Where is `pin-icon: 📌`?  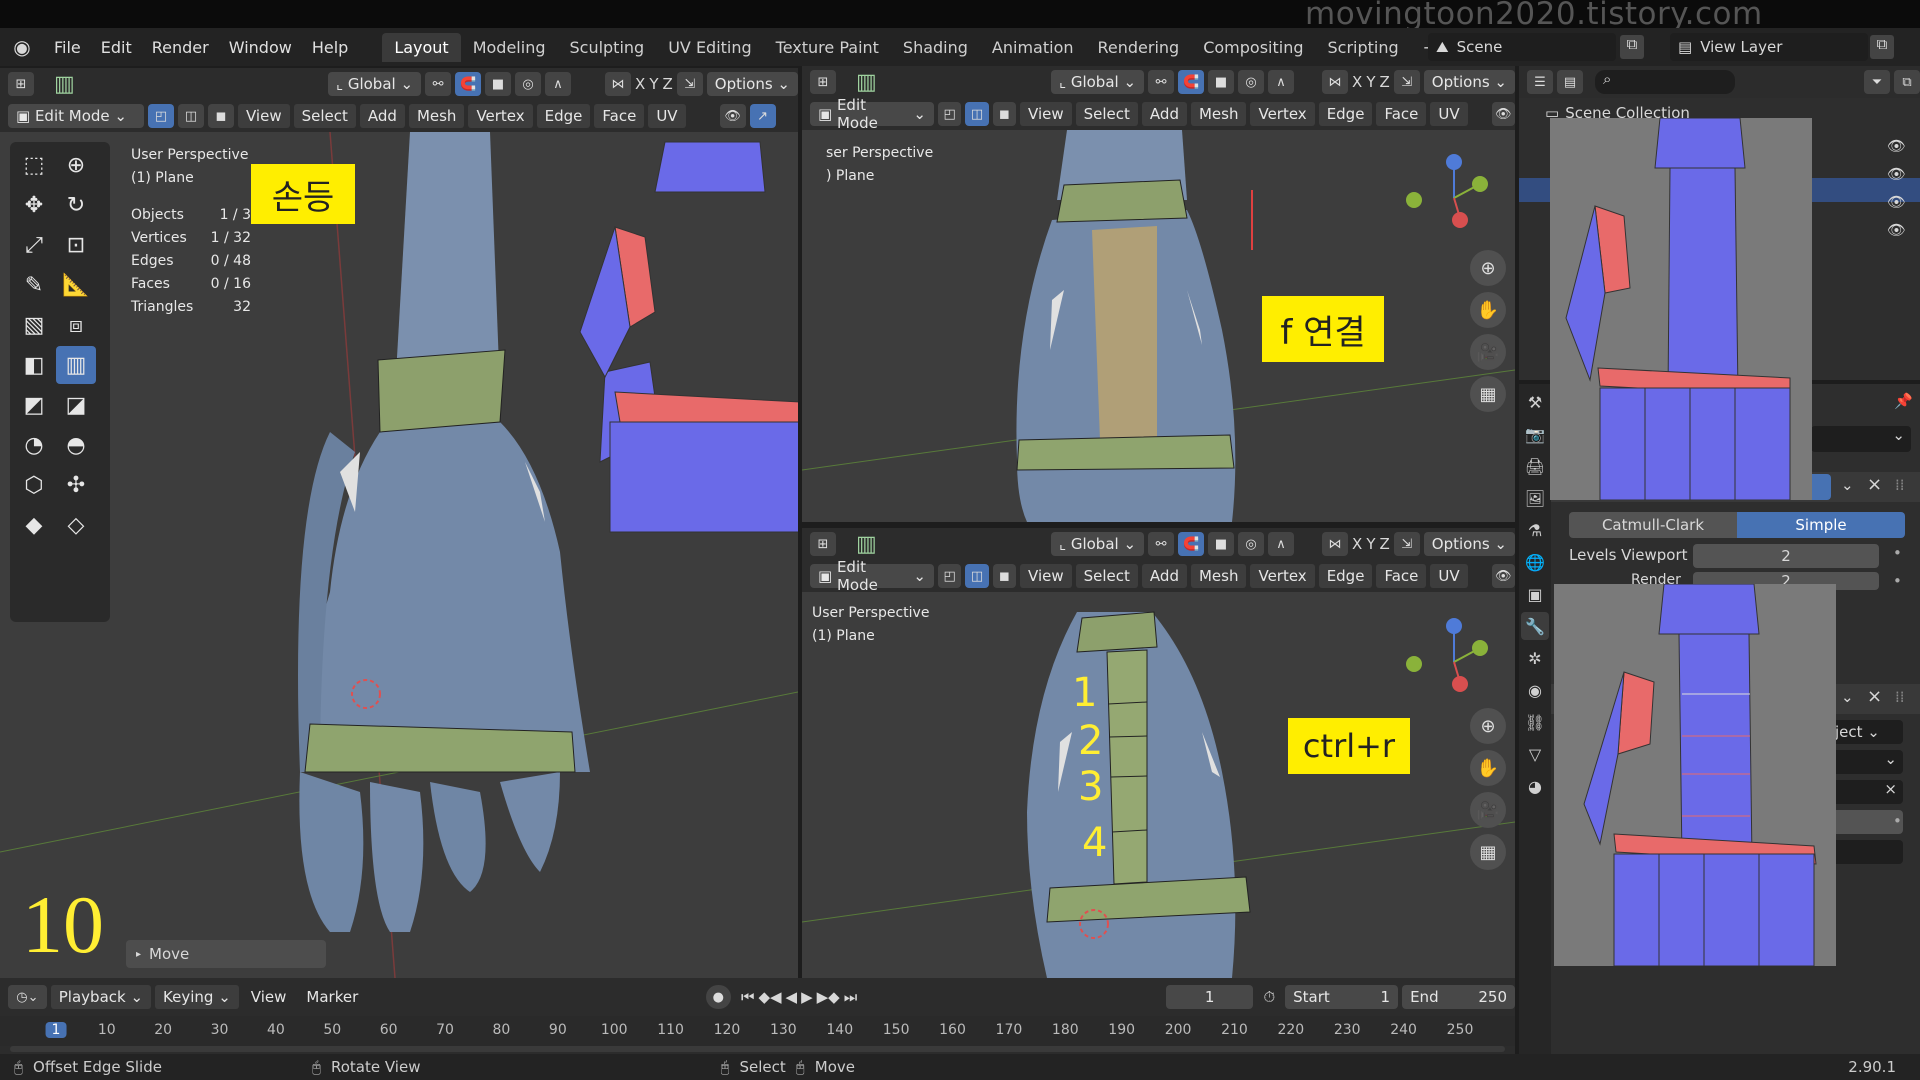
pin-icon: 📌 is located at coordinates (1903, 401).